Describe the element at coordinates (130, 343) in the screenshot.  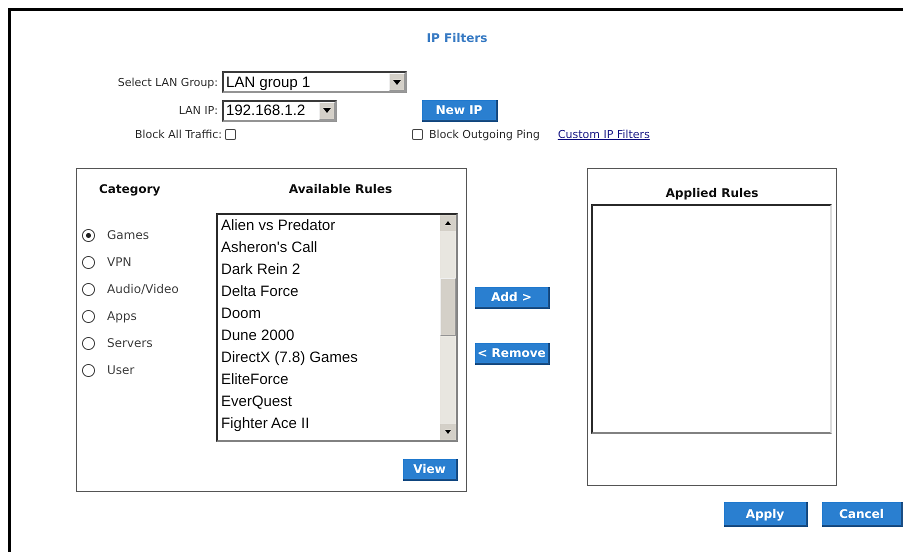
I see `radio-label: Servers` at that location.